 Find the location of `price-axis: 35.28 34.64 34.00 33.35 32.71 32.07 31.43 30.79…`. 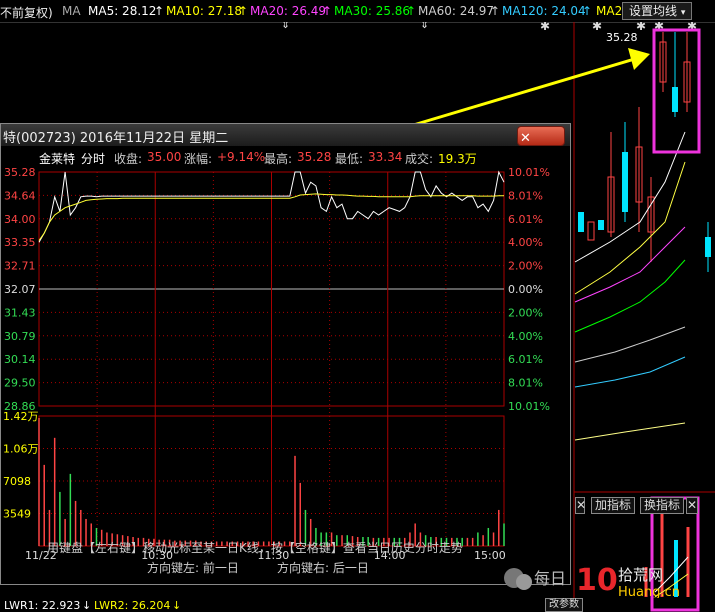

price-axis: 35.28 34.64 34.00 33.35 32.71 32.07 31.43 30.79… is located at coordinates (20, 289).